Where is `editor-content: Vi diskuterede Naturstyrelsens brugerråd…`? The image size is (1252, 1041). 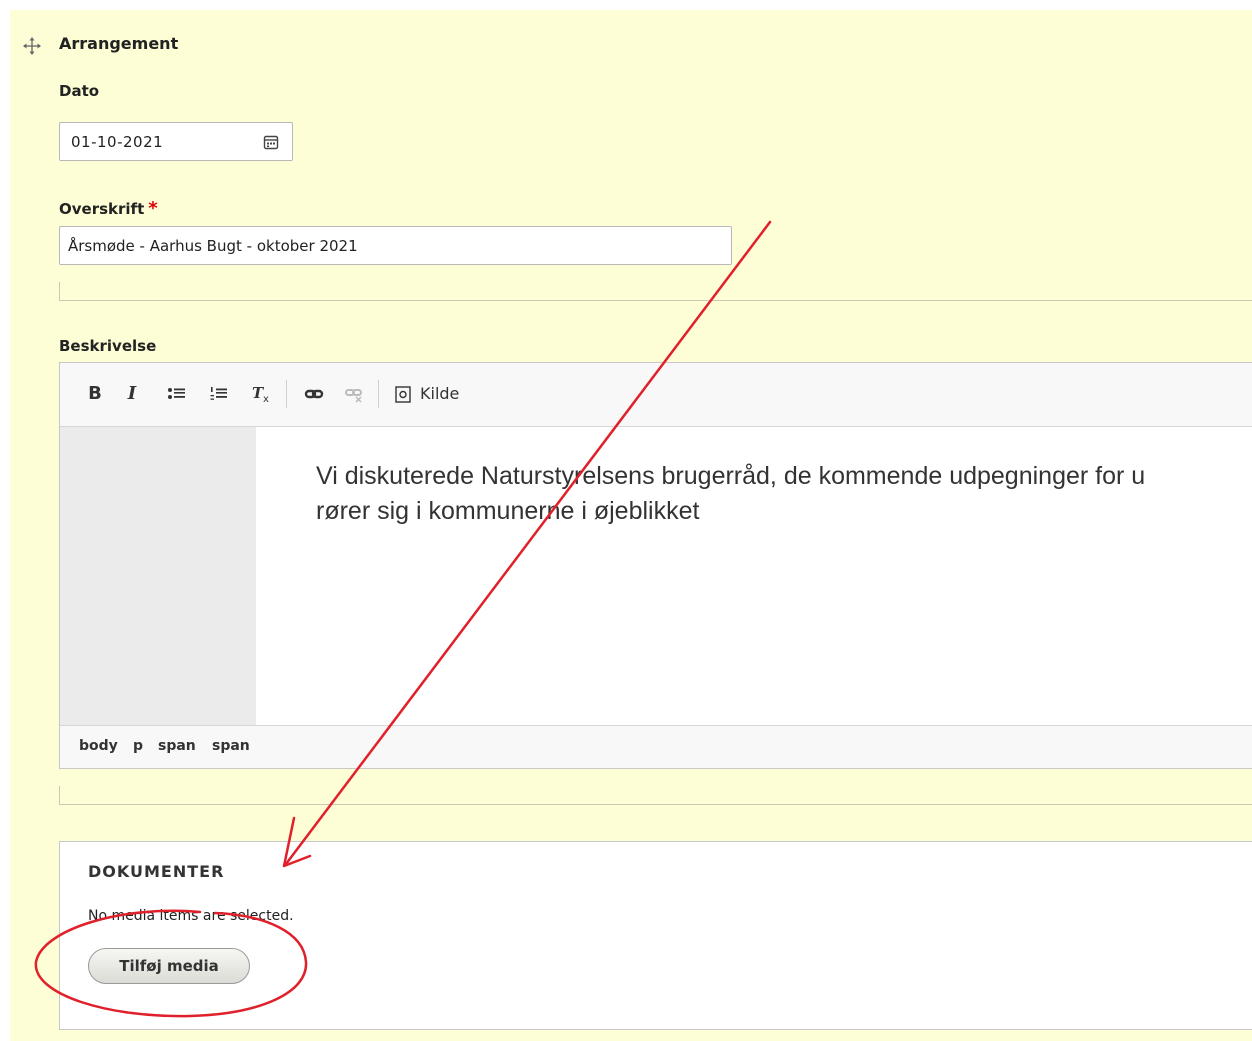
editor-content: Vi diskuterede Naturstyrelsens brugerråd… is located at coordinates (784, 494).